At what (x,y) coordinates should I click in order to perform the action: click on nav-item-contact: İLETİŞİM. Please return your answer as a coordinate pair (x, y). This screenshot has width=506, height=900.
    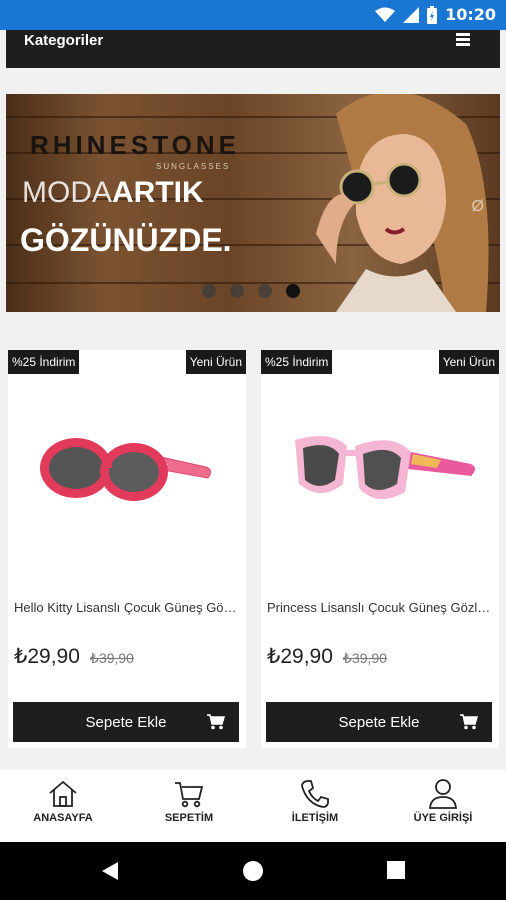
    Looking at the image, I should click on (315, 801).